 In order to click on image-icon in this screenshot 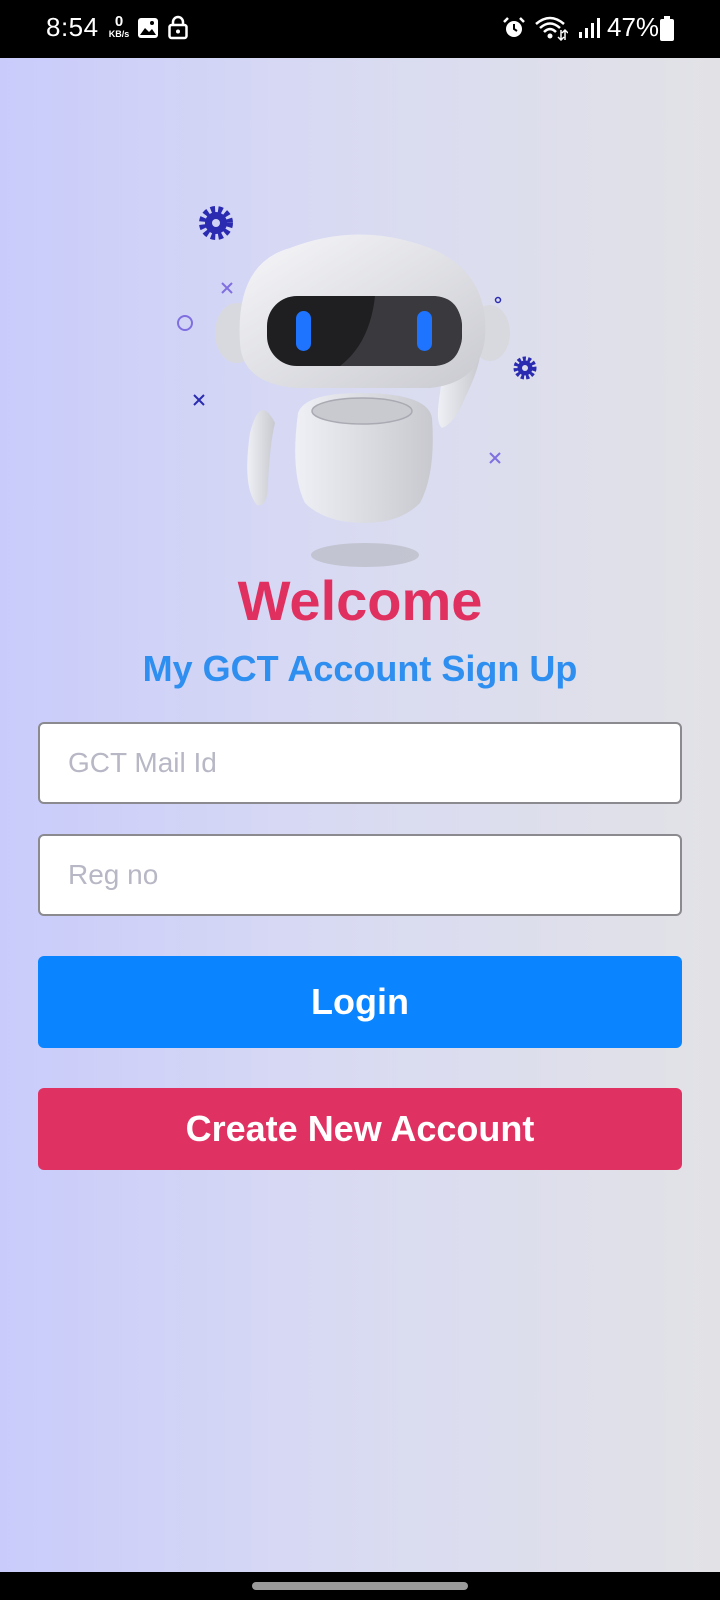, I will do `click(148, 28)`.